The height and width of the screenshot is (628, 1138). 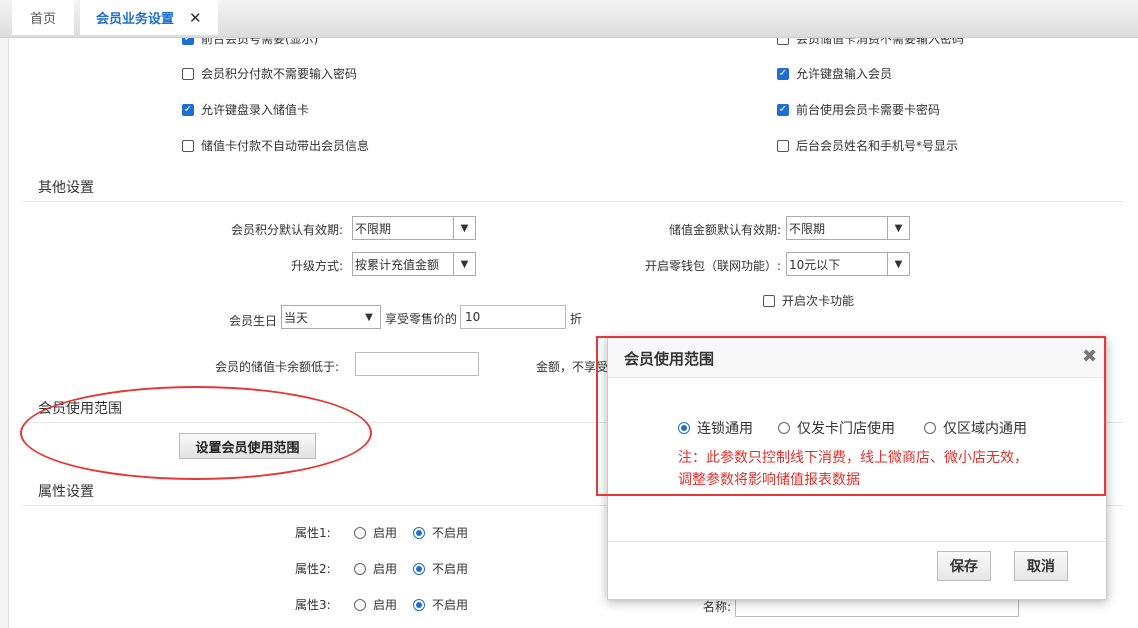 I want to click on select-value: 按累计充值金额, so click(x=397, y=264).